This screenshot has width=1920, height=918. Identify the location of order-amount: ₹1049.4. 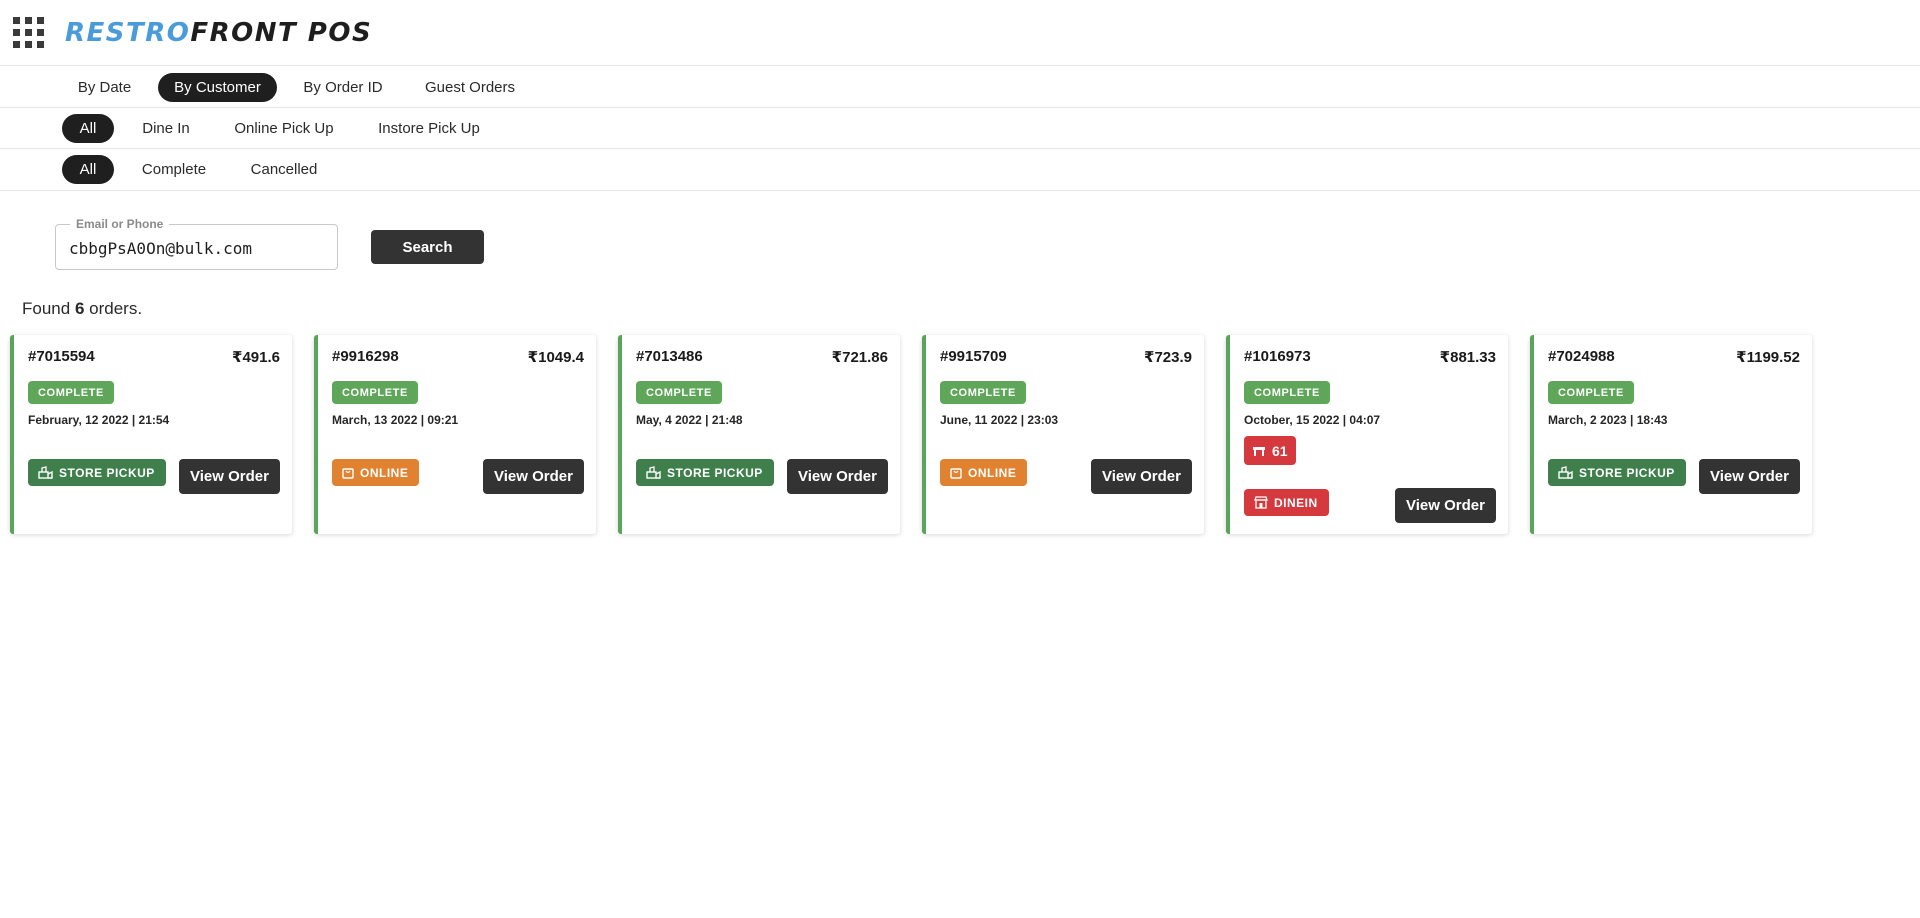
(555, 357).